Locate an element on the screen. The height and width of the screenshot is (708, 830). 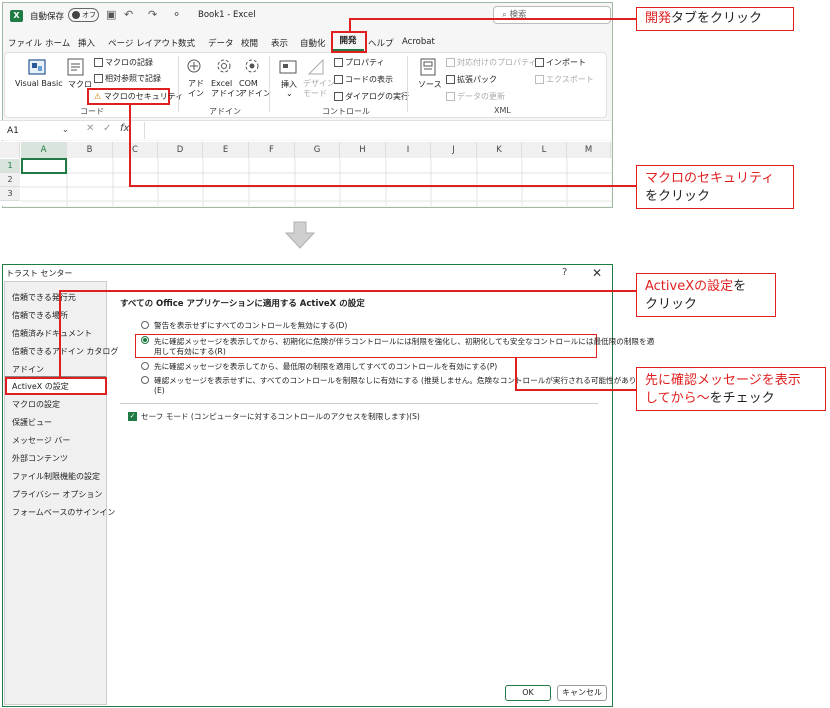
ribbon-separator is located at coordinates (178, 84).